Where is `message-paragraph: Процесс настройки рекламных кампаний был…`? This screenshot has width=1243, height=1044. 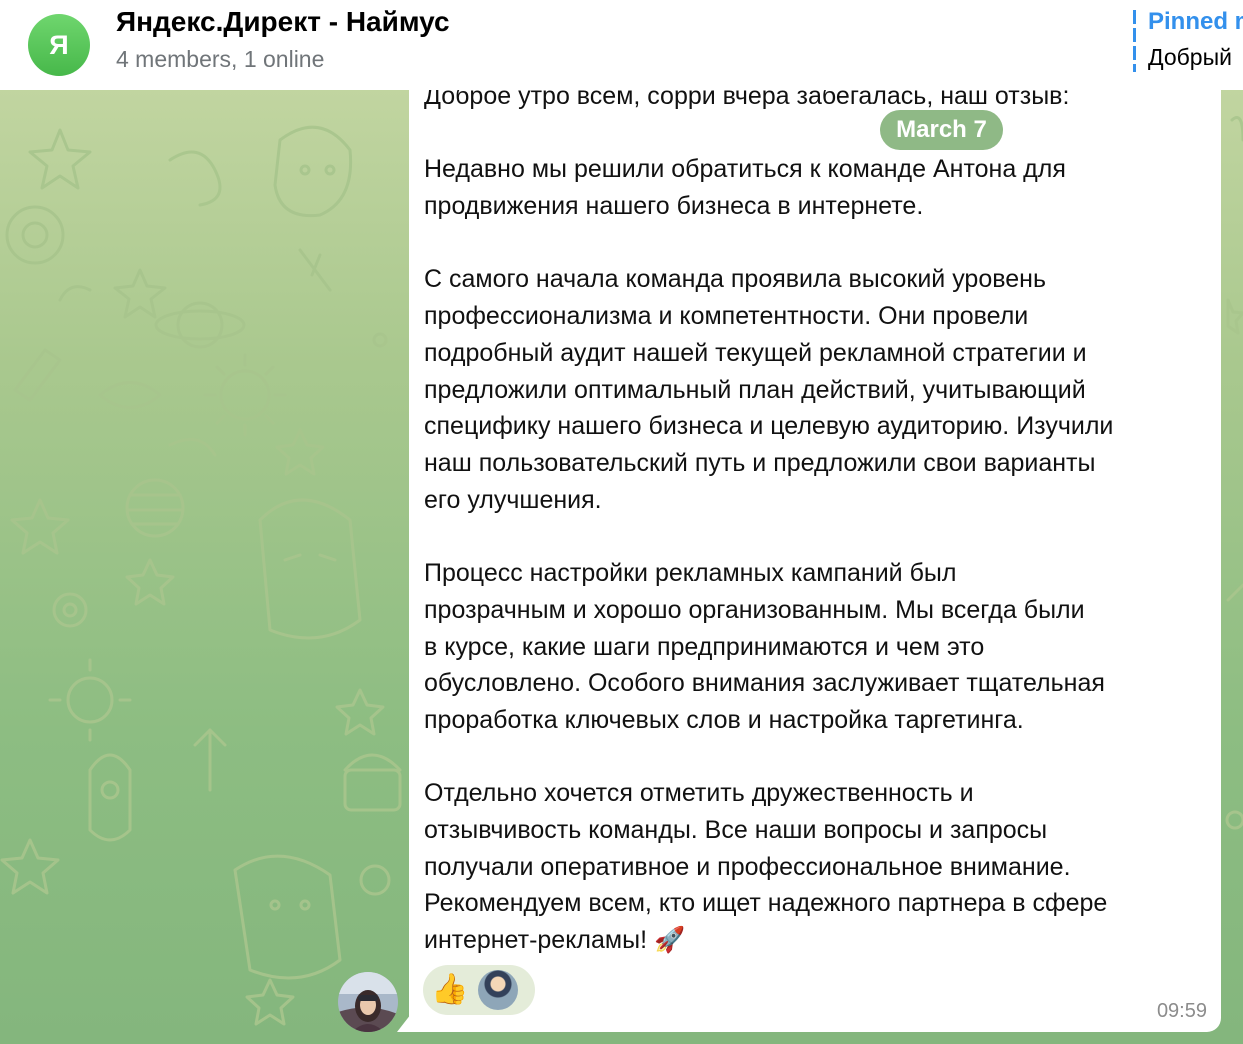
message-paragraph: Процесс настройки рекламных кампаний был… is located at coordinates (764, 646).